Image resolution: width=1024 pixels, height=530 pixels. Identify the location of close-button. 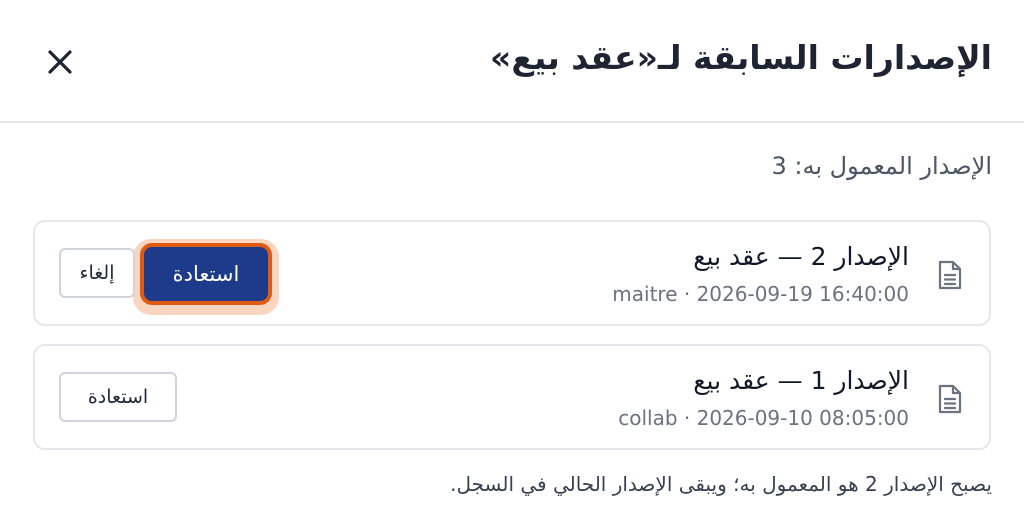
(60, 62).